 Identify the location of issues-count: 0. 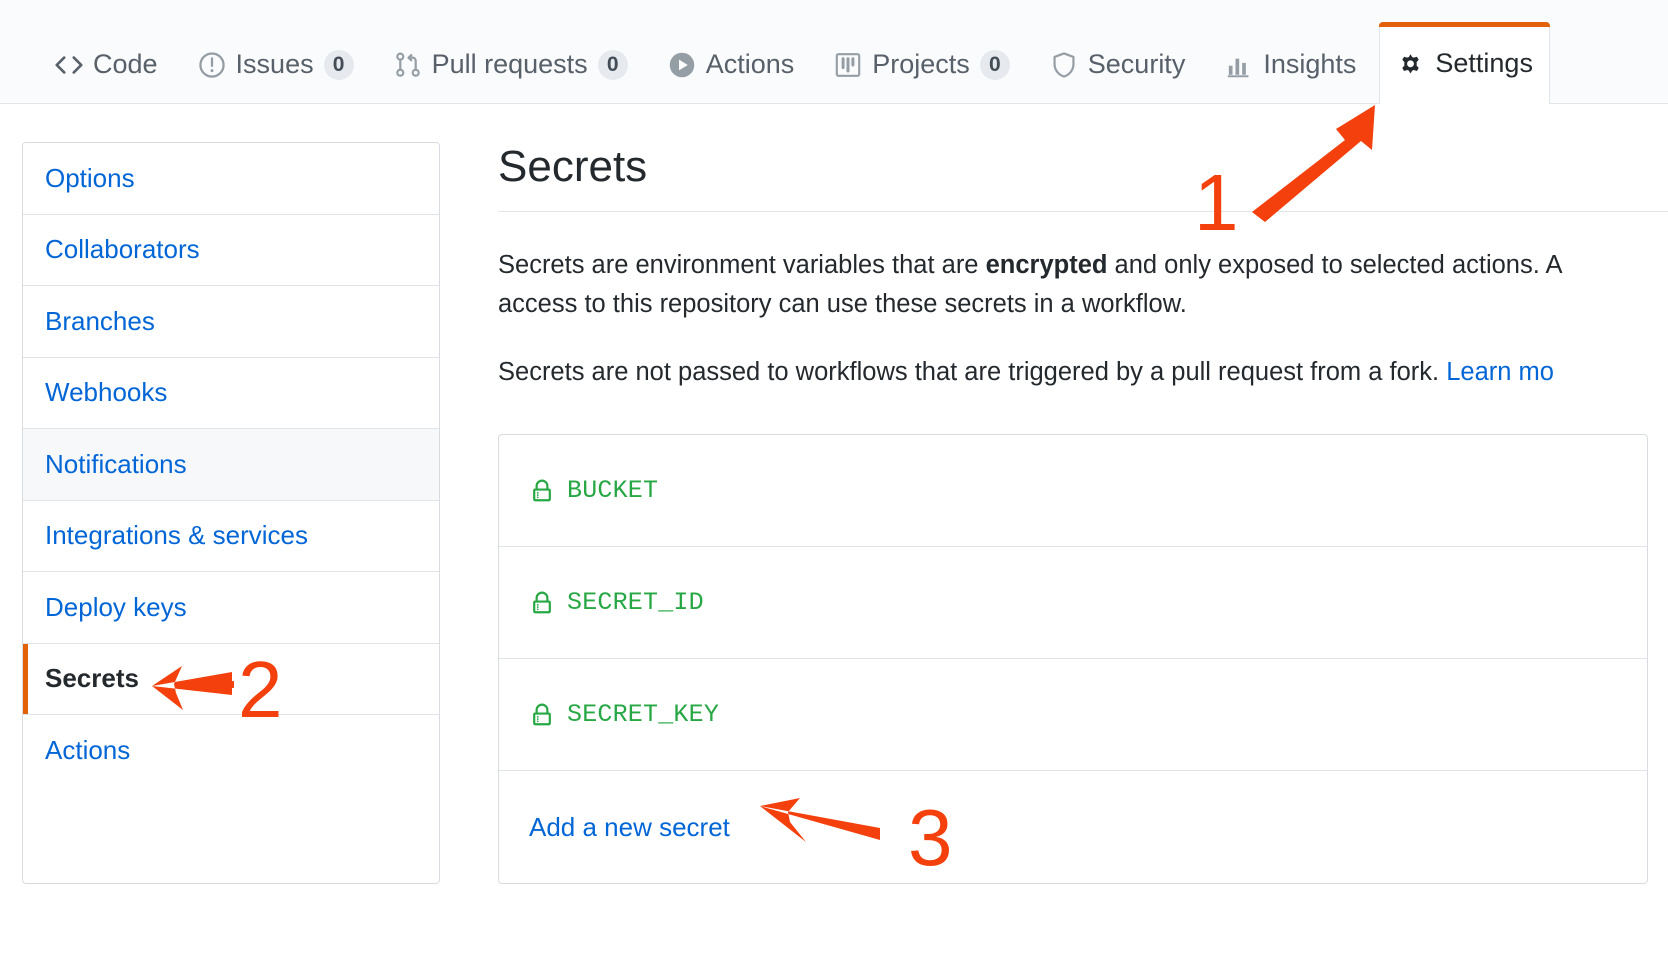
(338, 64).